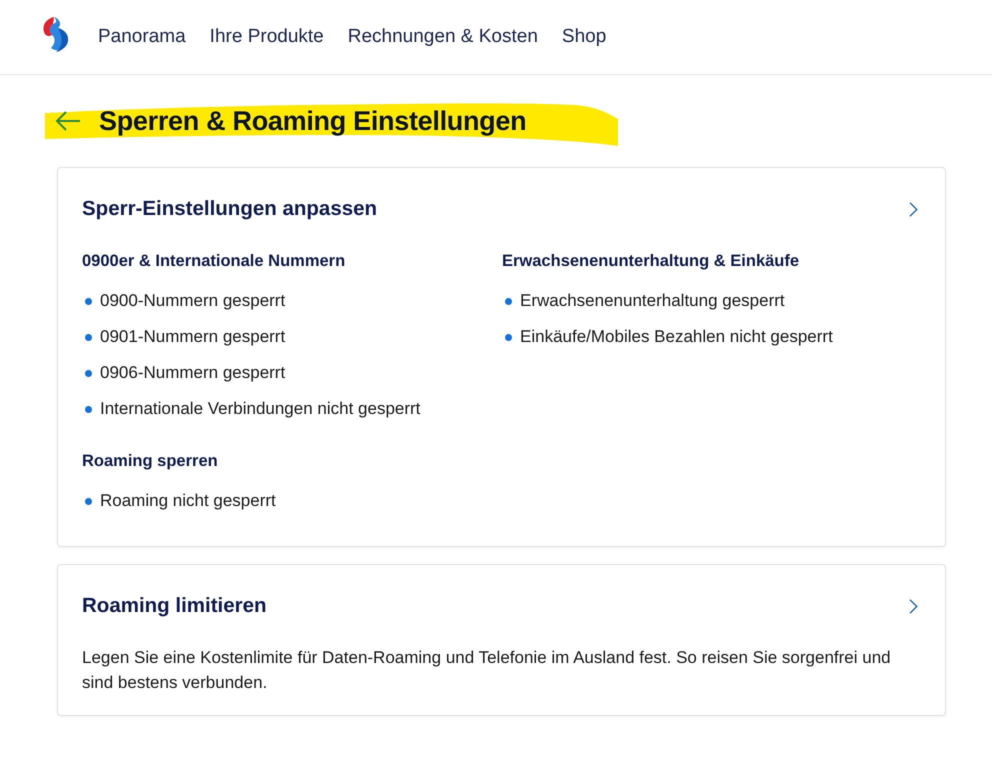  What do you see at coordinates (676, 337) in the screenshot?
I see `list-item-text: Einkäufe/Mobiles Bezahlen nicht gesperrt` at bounding box center [676, 337].